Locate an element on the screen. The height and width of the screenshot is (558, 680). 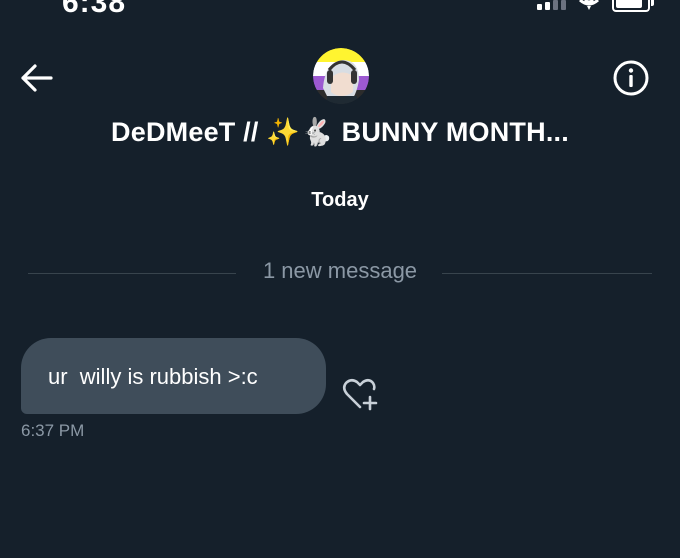
info-circle-icon is located at coordinates (631, 78).